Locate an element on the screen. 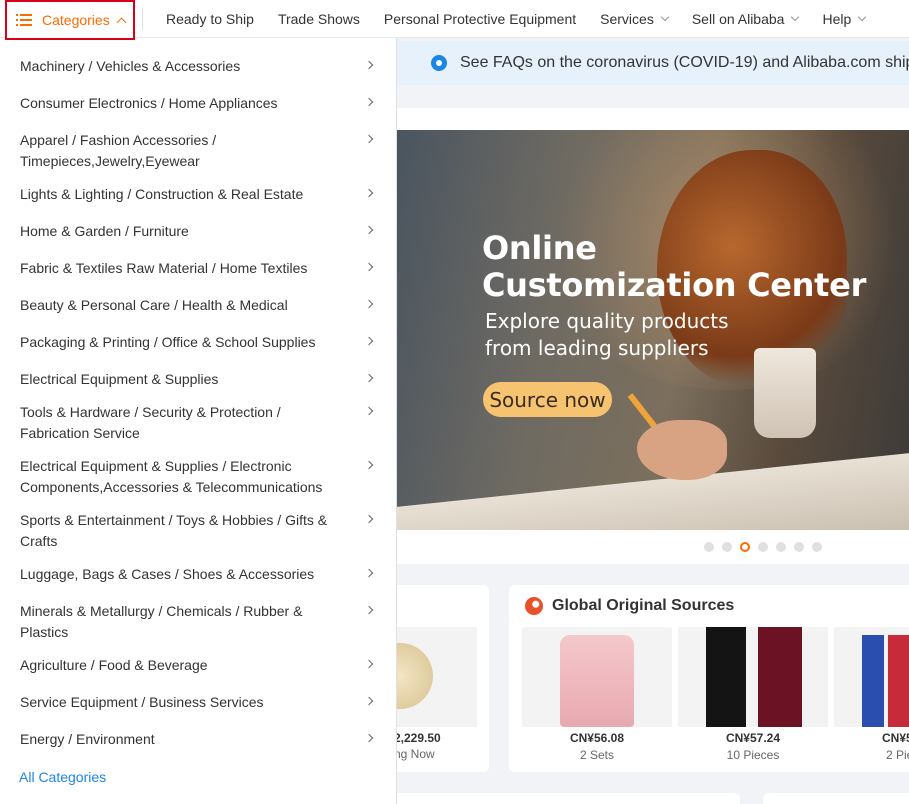 The image size is (909, 804). nav-link-label: Personal Protective Equipment is located at coordinates (480, 19).